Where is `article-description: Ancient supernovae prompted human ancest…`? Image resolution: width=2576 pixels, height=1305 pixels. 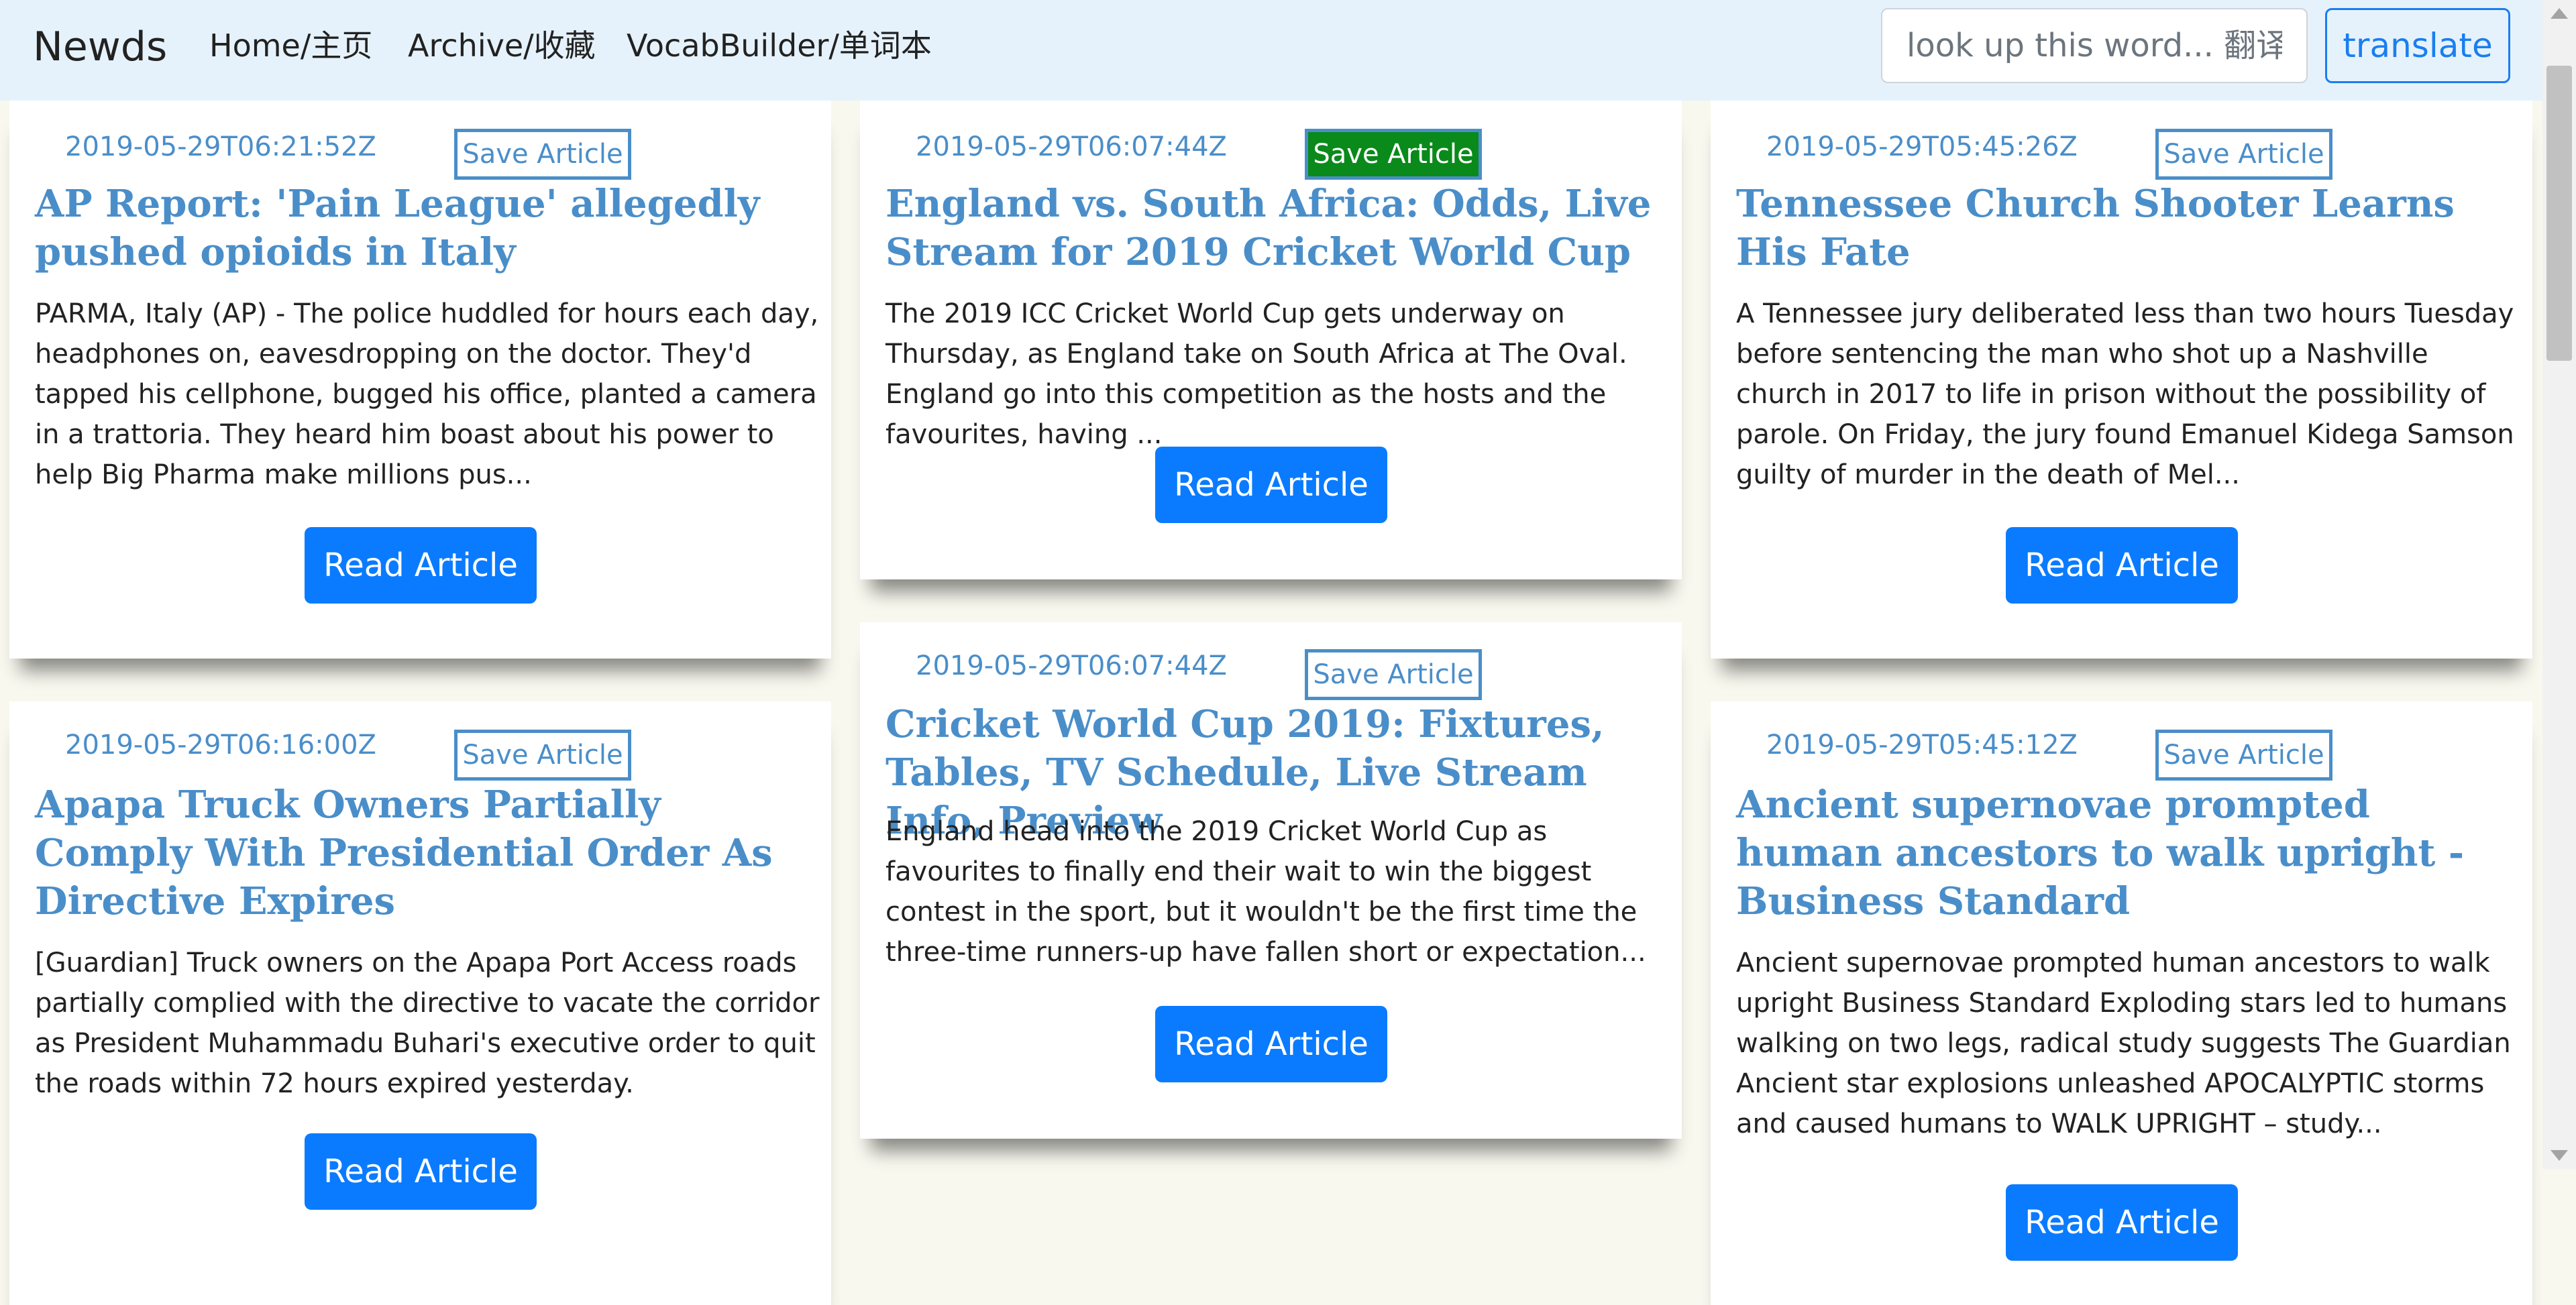
article-description: Ancient supernovae prompted human ancest… is located at coordinates (2123, 1043).